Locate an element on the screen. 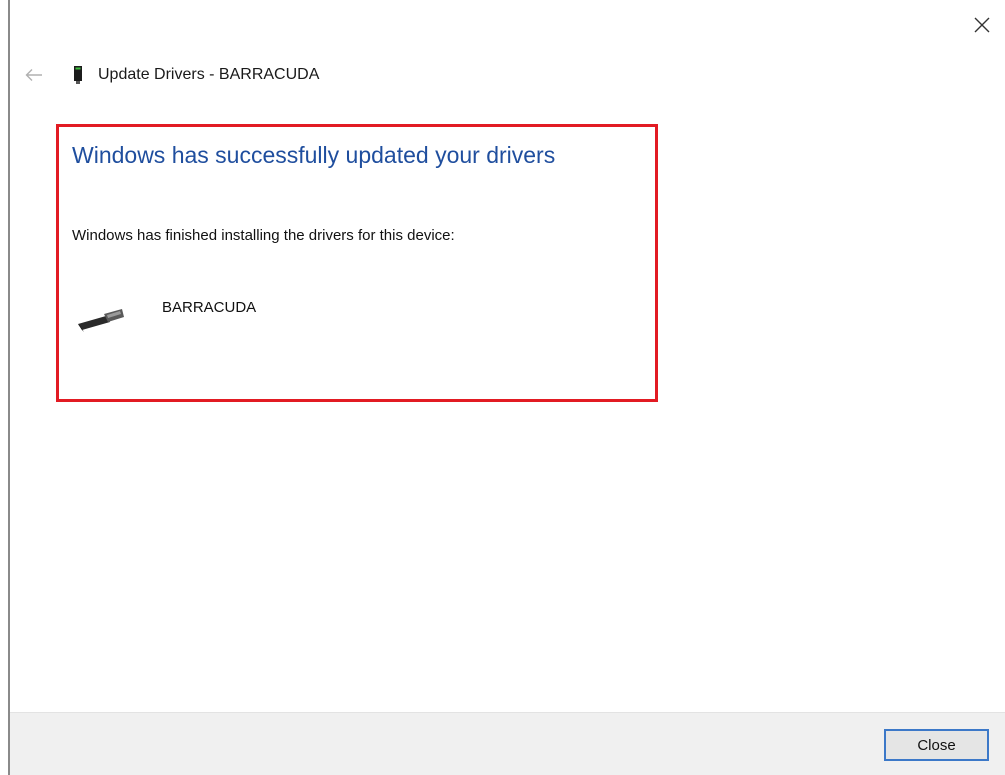  back-arrow-icon is located at coordinates (34, 75).